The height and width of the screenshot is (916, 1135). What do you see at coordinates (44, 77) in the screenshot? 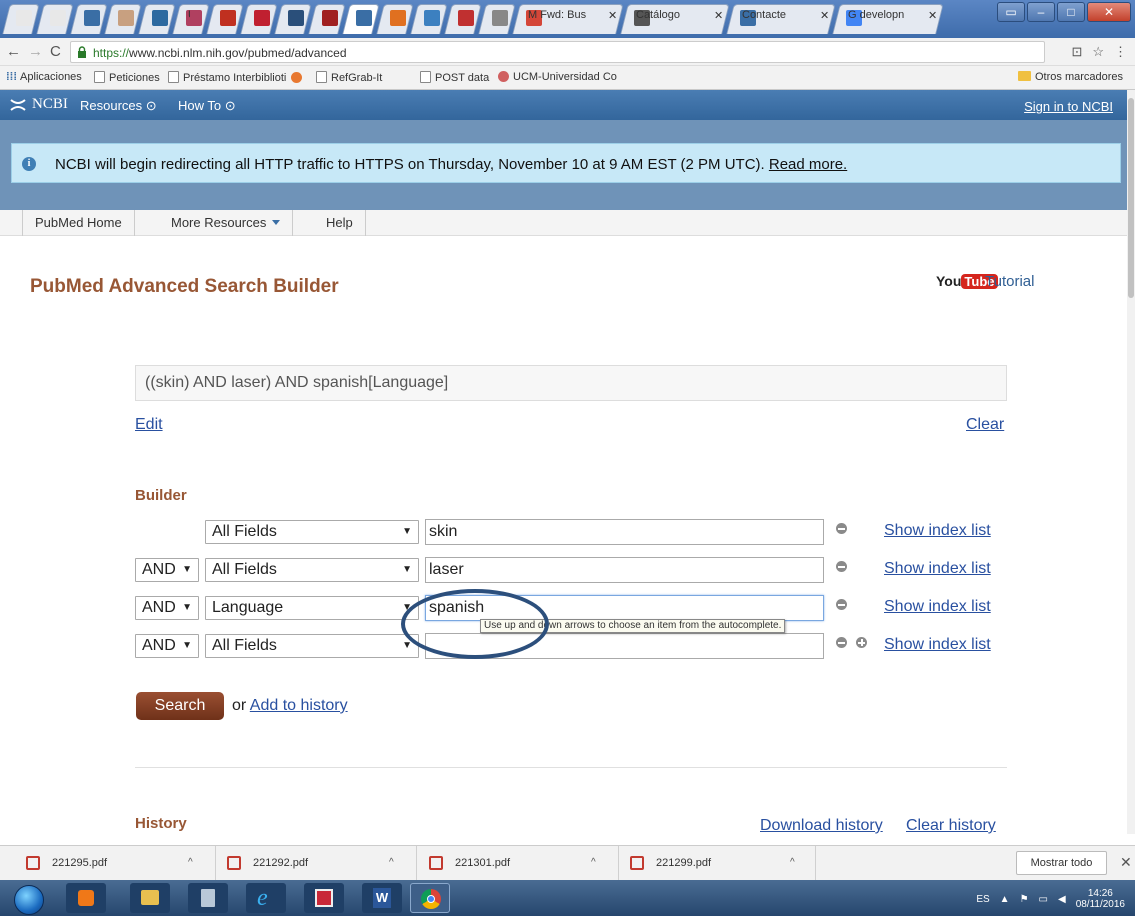
I see `bookmark-apps: ⁞⁞⁞ Aplicaciones` at bounding box center [44, 77].